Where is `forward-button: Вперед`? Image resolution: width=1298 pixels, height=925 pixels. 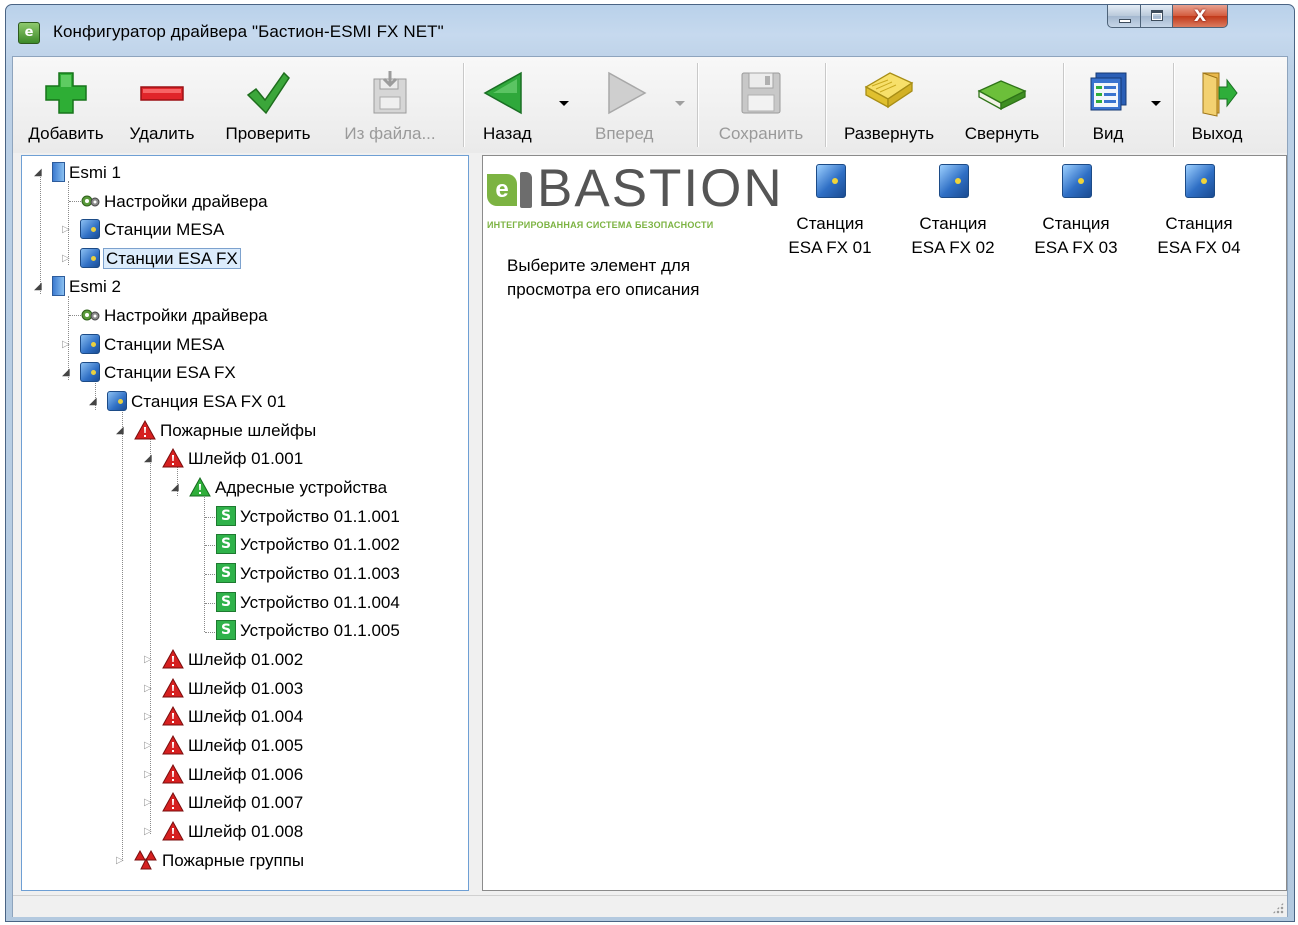
forward-button: Вперед is located at coordinates (629, 106).